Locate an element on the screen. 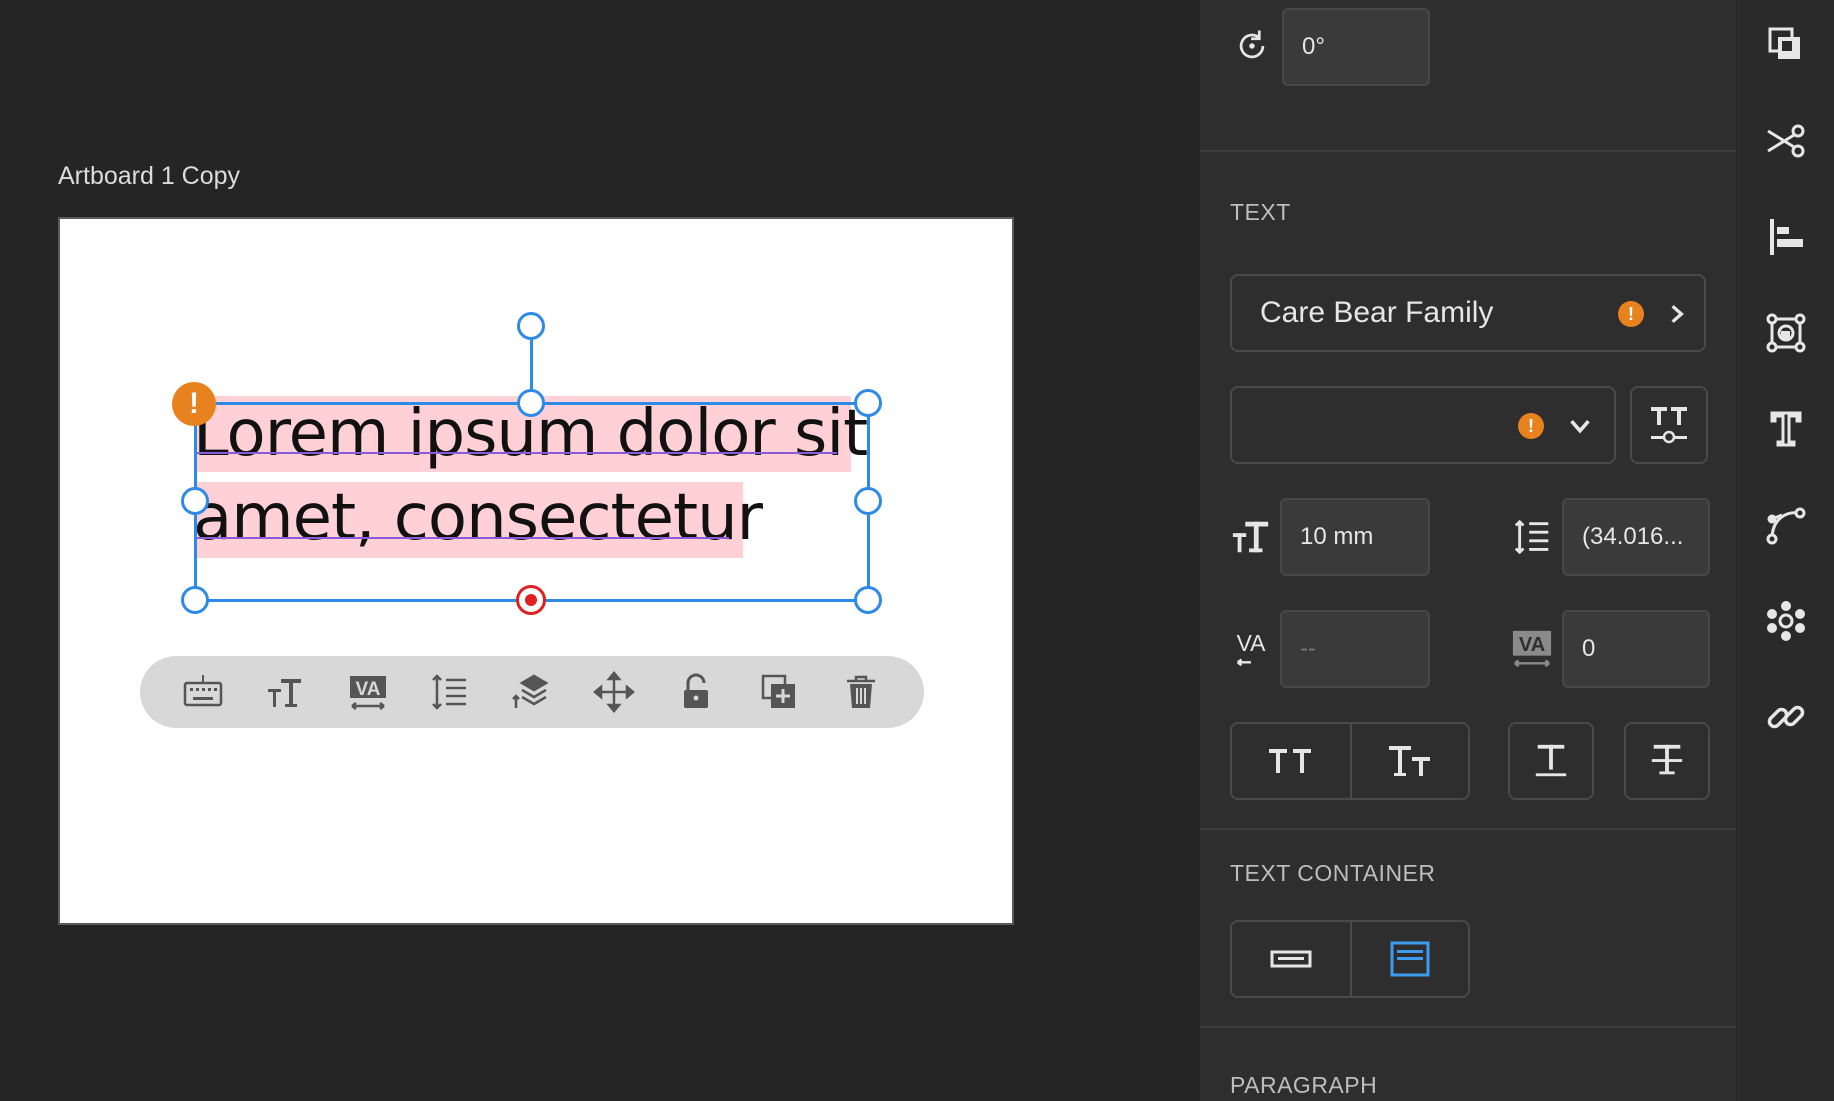 The image size is (1834, 1101). text-settings-icon is located at coordinates (1669, 425).